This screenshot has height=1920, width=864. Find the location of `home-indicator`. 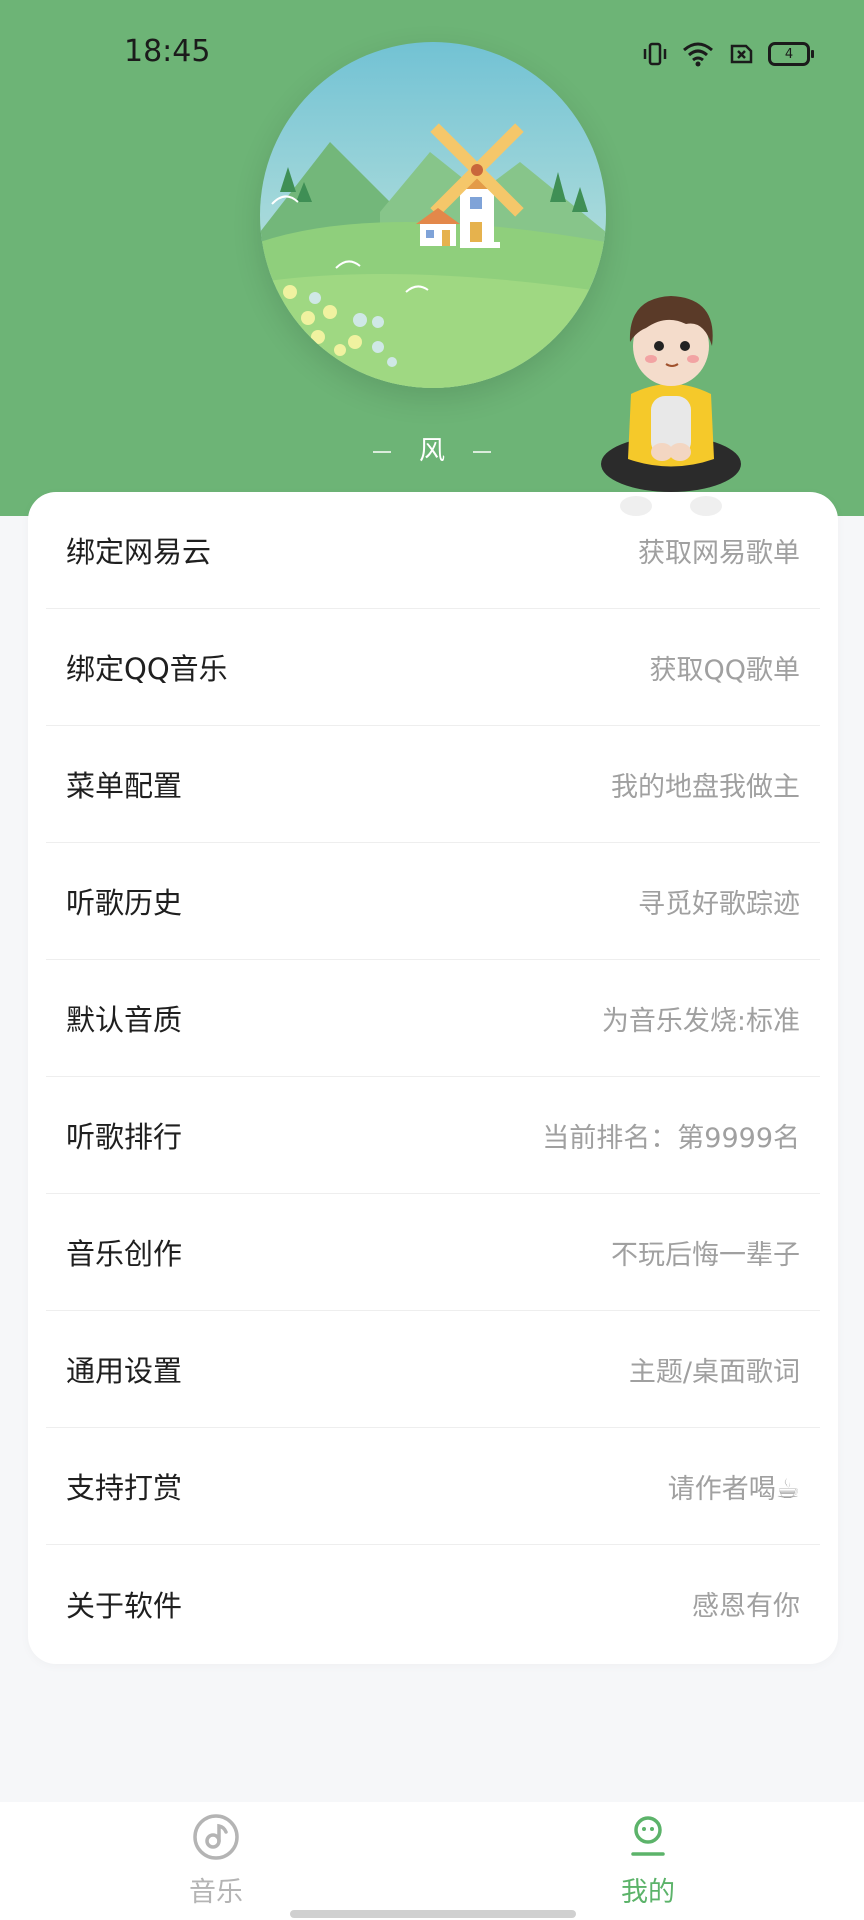

home-indicator is located at coordinates (433, 1914).